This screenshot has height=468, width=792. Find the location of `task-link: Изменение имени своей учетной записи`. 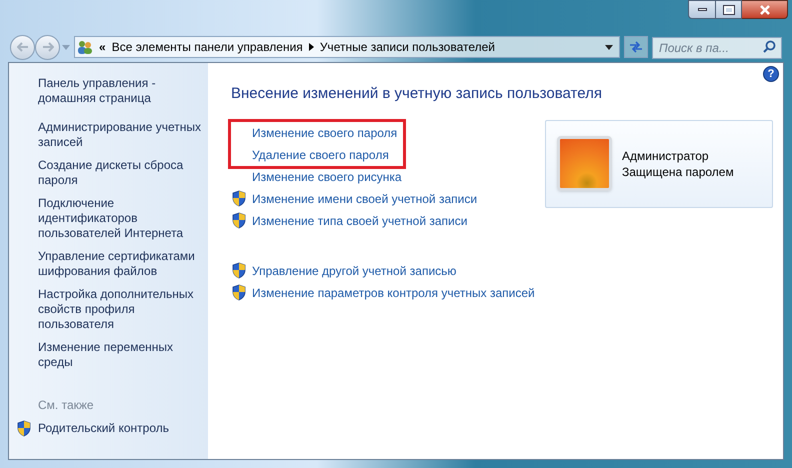

task-link: Изменение имени своей учетной записи is located at coordinates (365, 199).